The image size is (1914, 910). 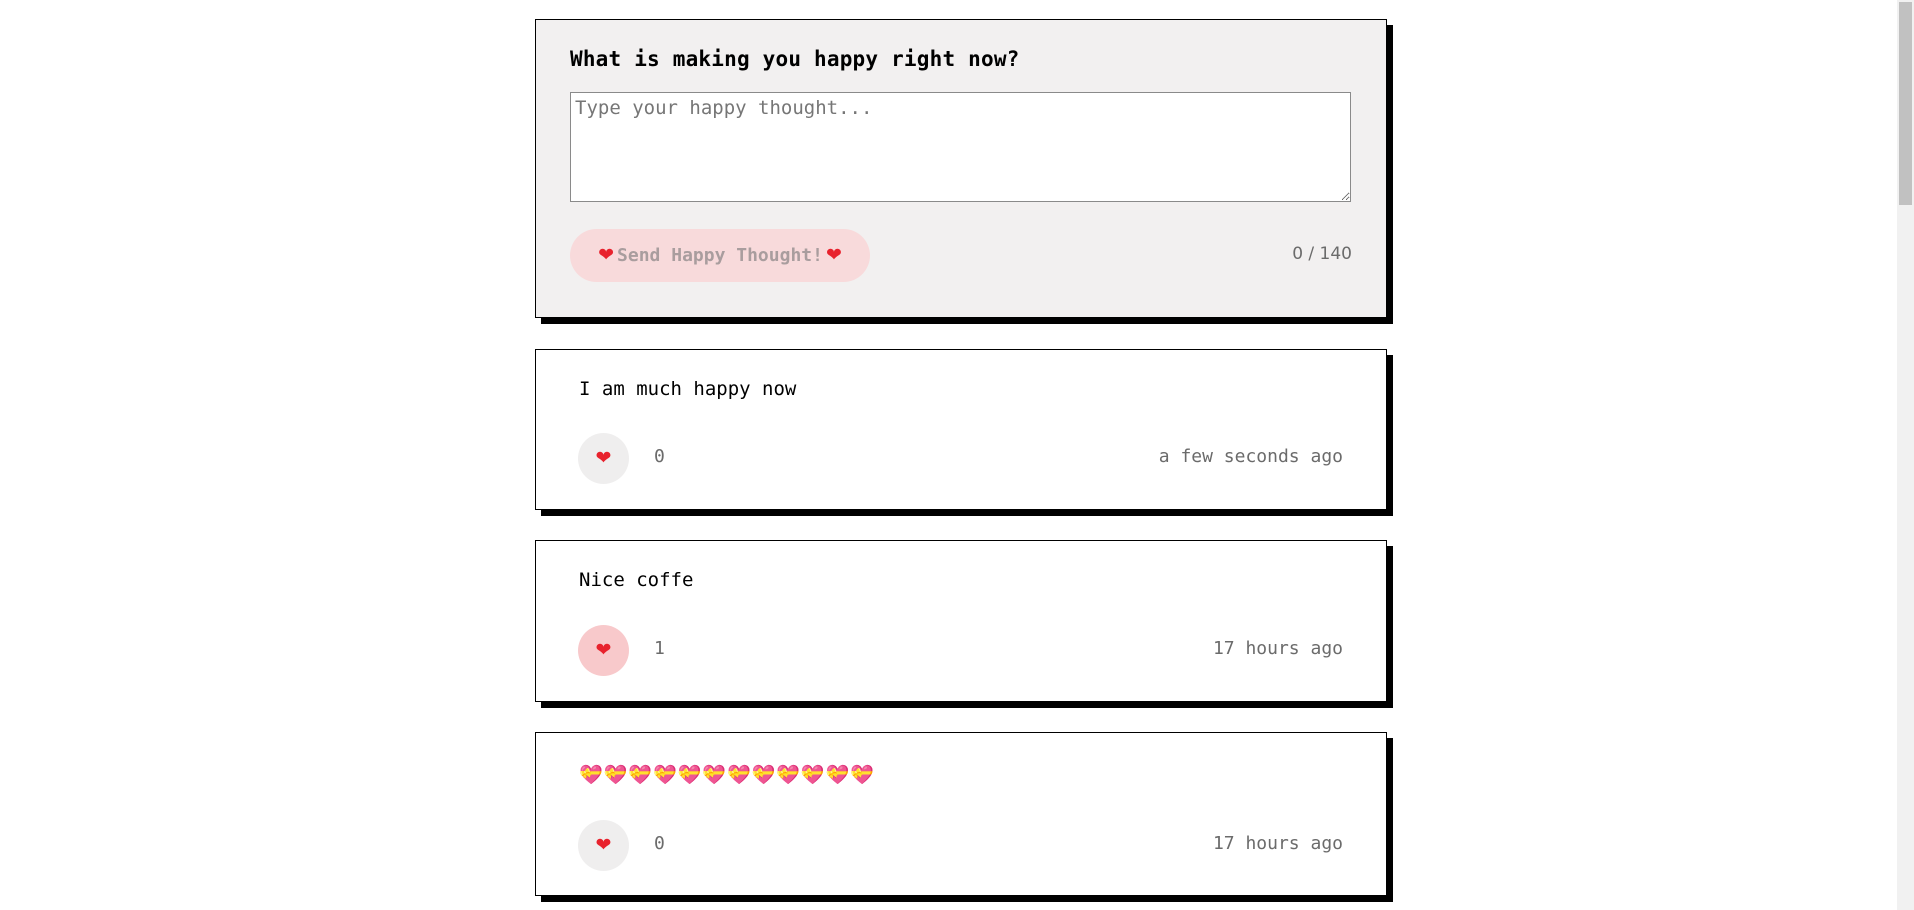 What do you see at coordinates (727, 775) in the screenshot?
I see `thought-message: 💝💝💝💝💝💝💝💝💝💝💝💝` at bounding box center [727, 775].